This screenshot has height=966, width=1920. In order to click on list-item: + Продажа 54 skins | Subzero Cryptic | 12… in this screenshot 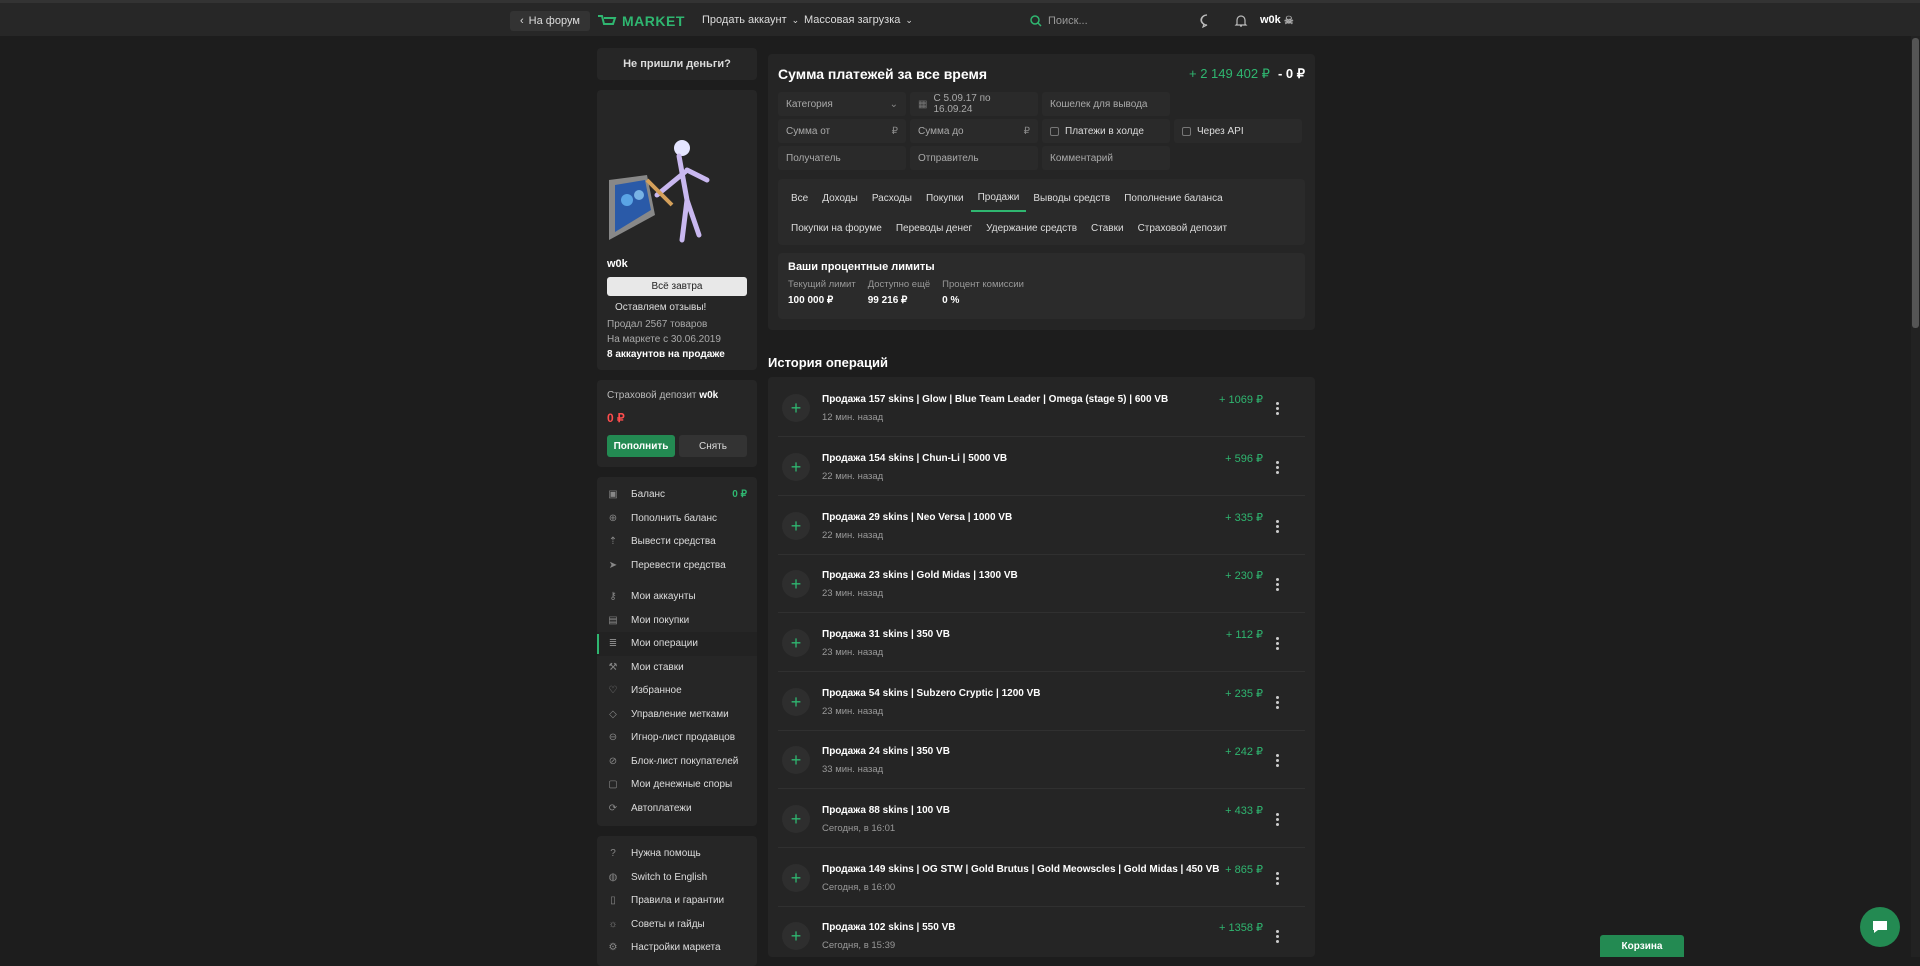, I will do `click(1041, 702)`.